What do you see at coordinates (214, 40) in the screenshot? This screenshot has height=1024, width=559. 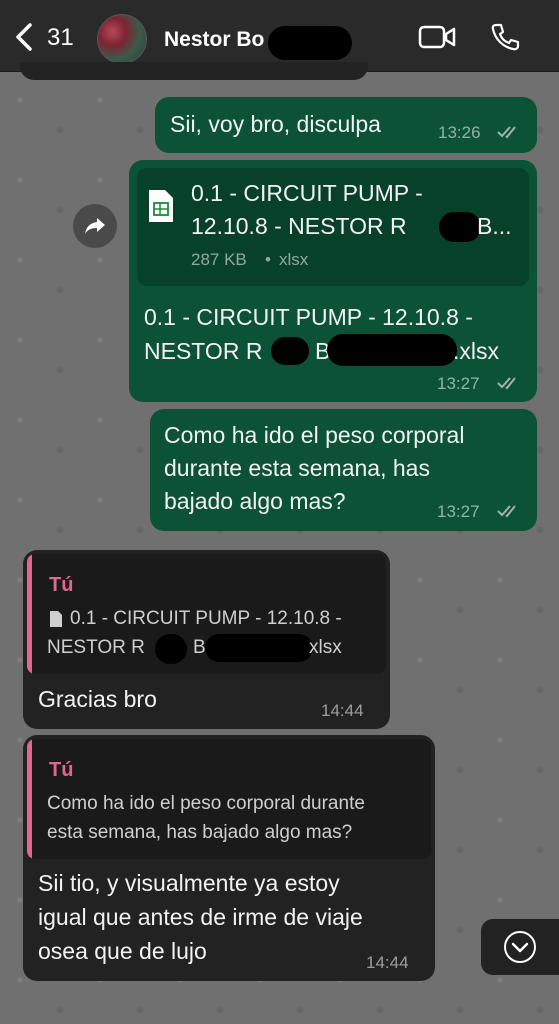 I see `contact-name: Nestor Bo` at bounding box center [214, 40].